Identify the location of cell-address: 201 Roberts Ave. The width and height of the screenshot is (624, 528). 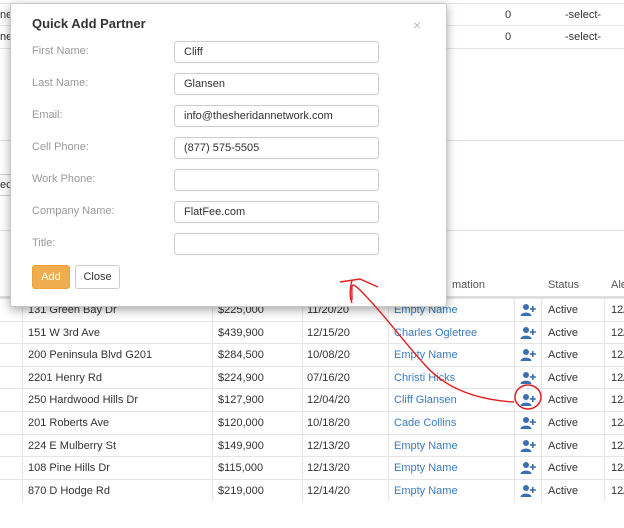
(69, 423).